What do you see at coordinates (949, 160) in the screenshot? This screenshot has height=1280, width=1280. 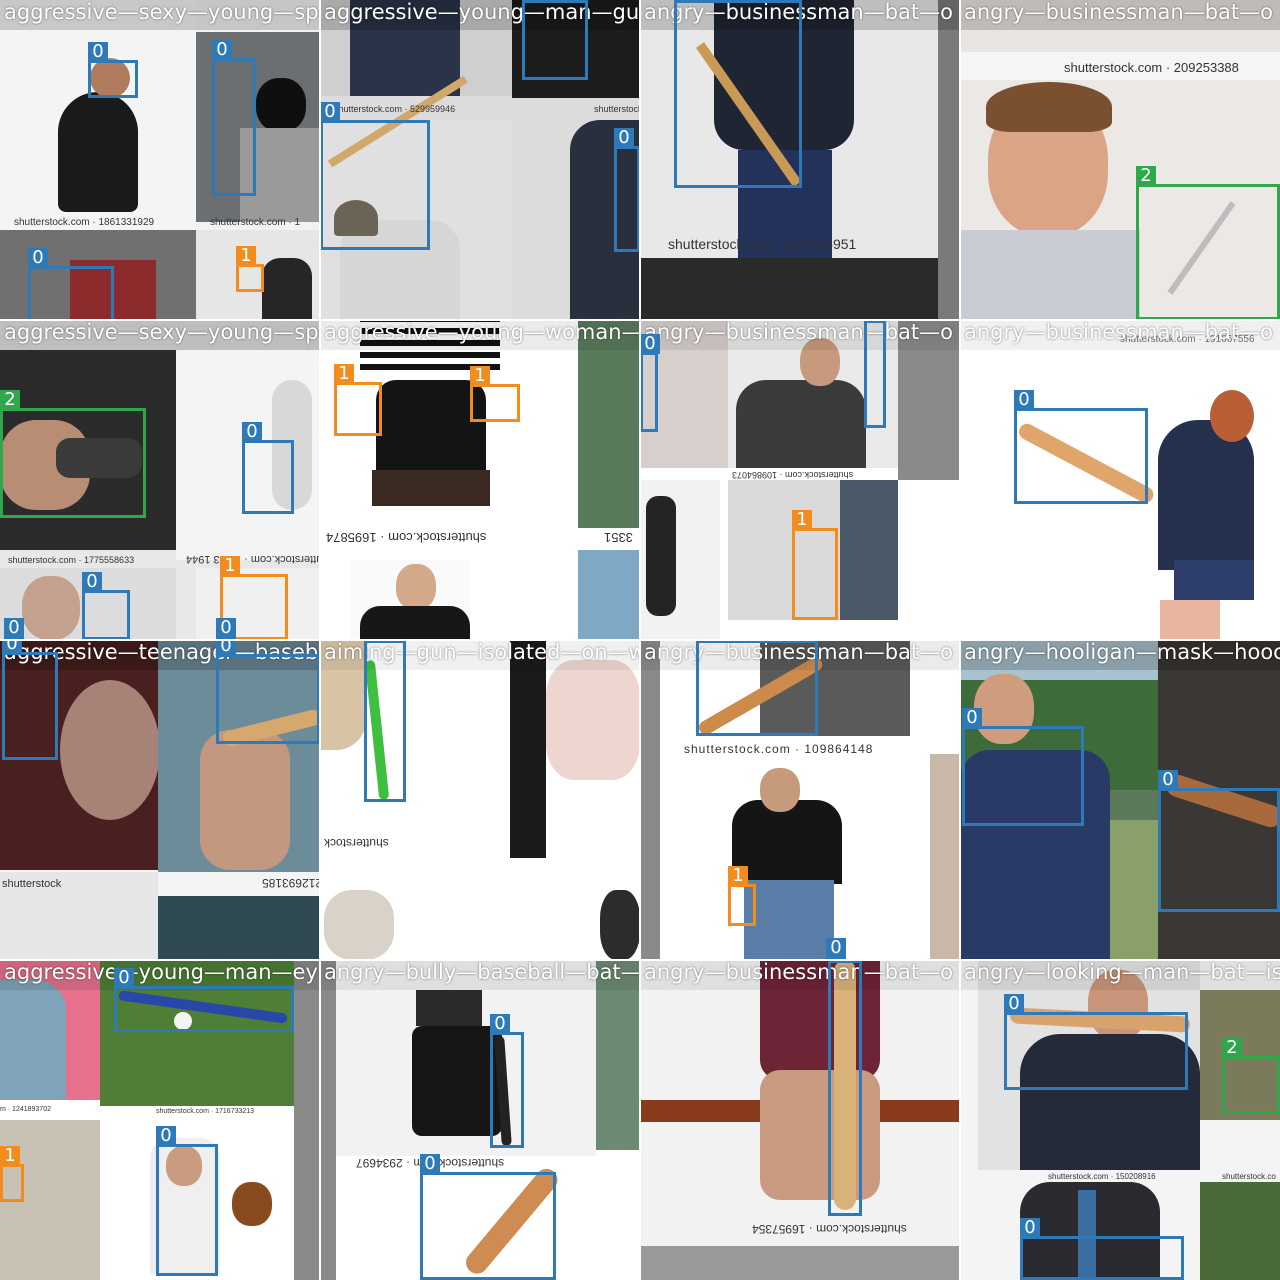 I see `side-strip` at bounding box center [949, 160].